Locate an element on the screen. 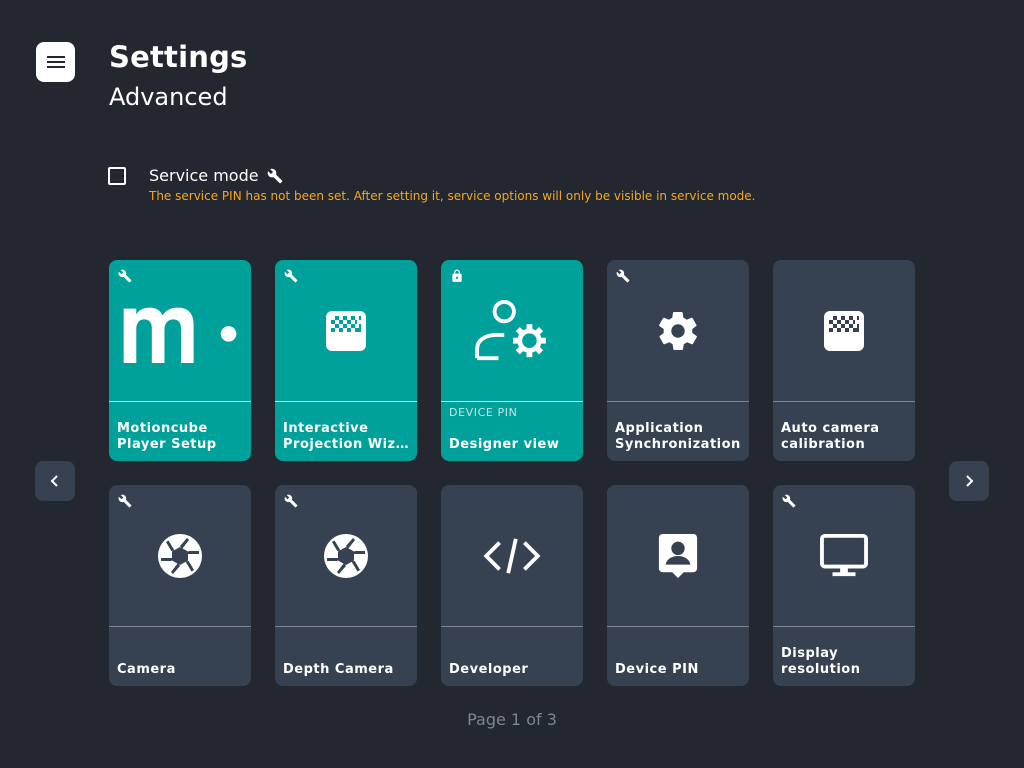  tile-caption: Designer view is located at coordinates (512, 445).